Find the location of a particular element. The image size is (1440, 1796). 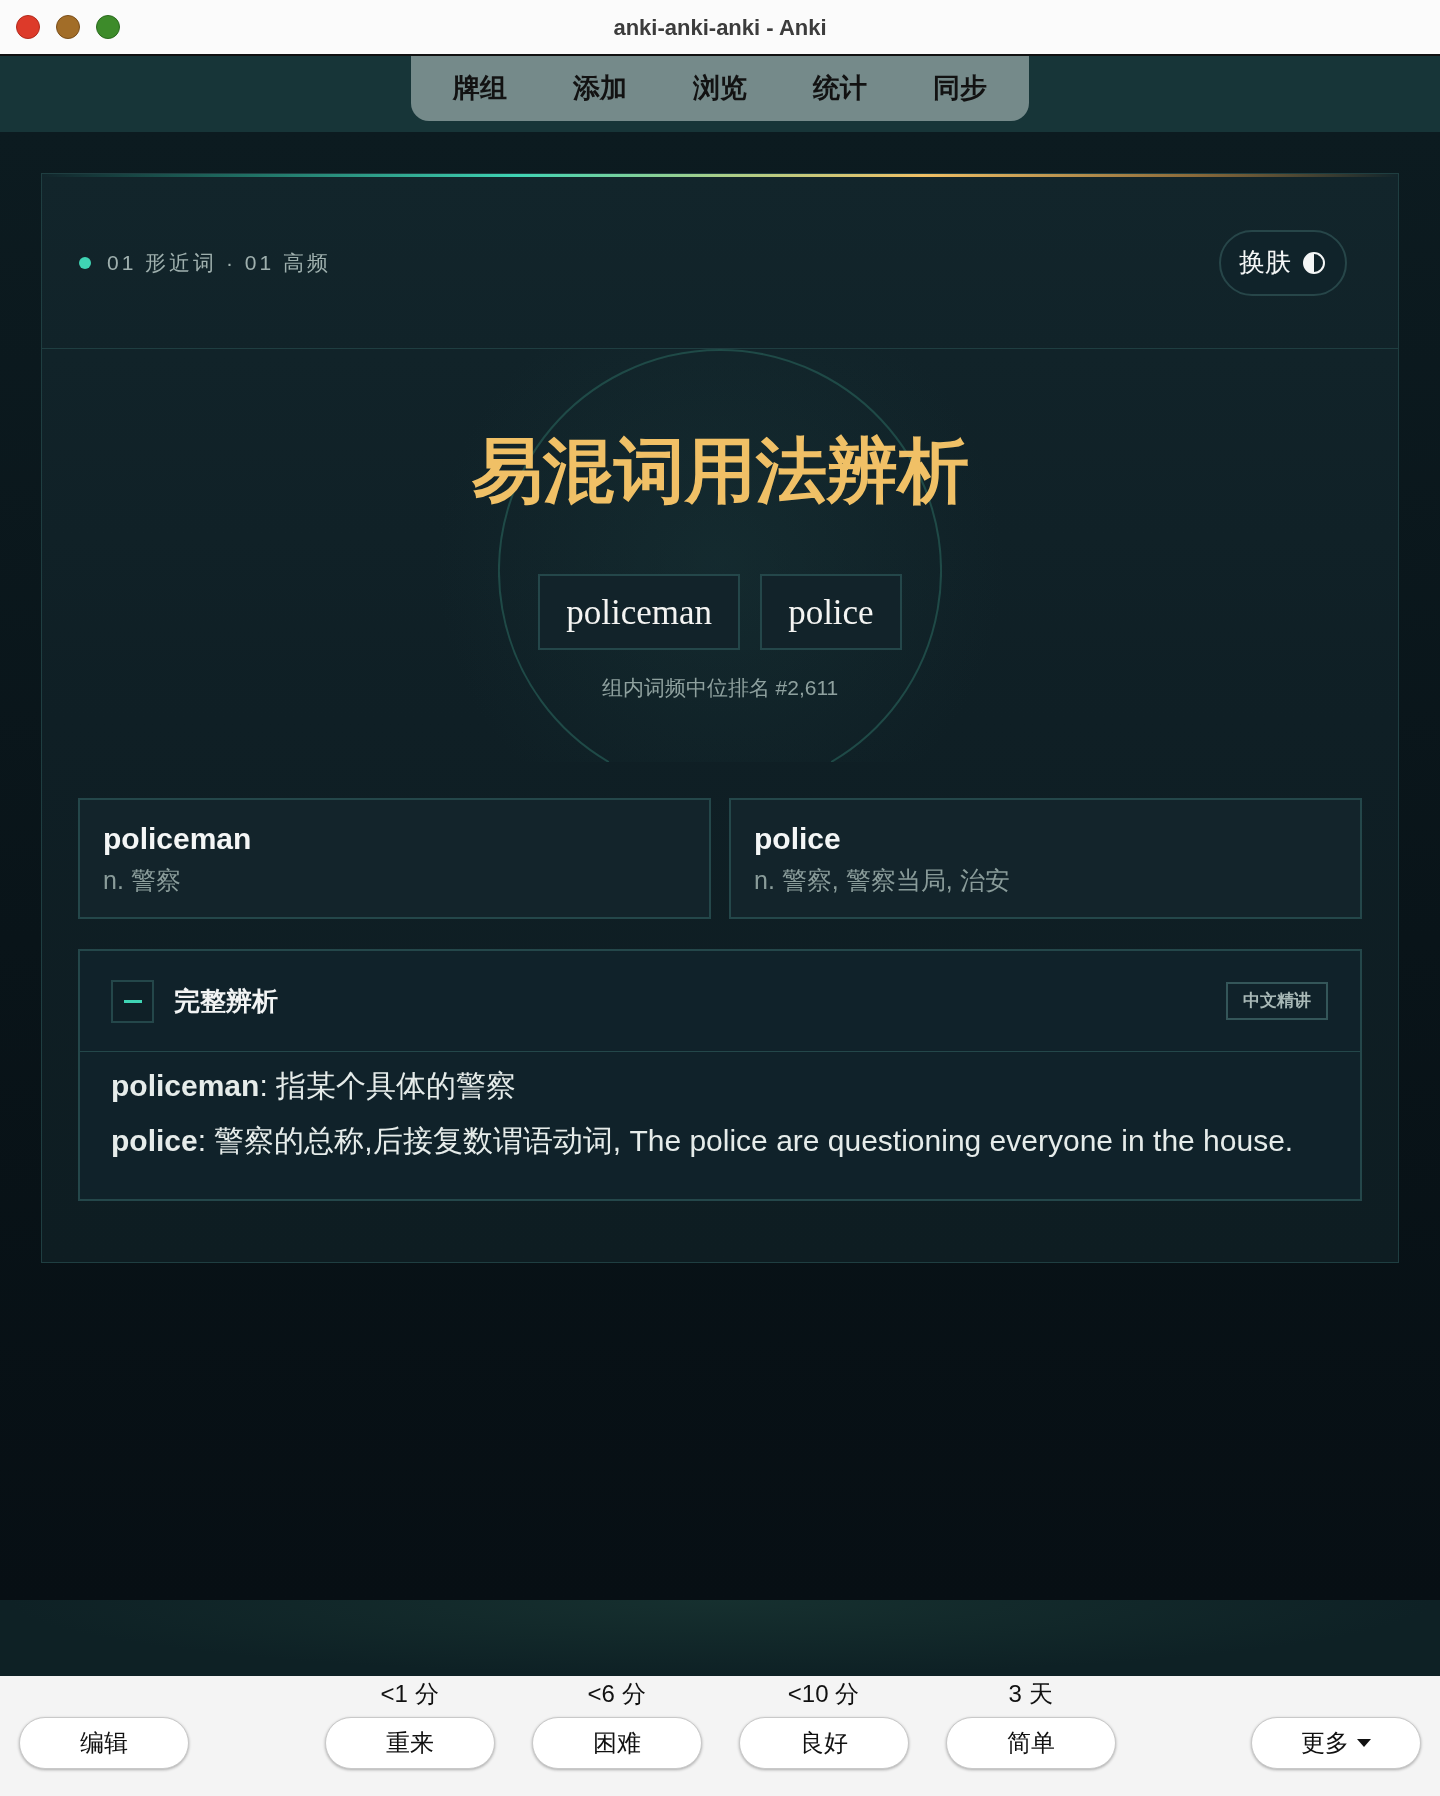

window-zoom-button is located at coordinates (108, 27).